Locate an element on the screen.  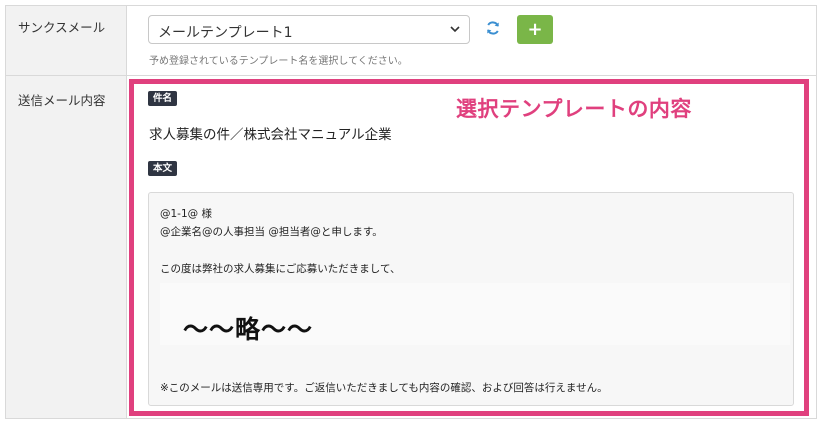
email-subject: 求人募集の件／株式会社マニュアル企業 is located at coordinates (270, 135).